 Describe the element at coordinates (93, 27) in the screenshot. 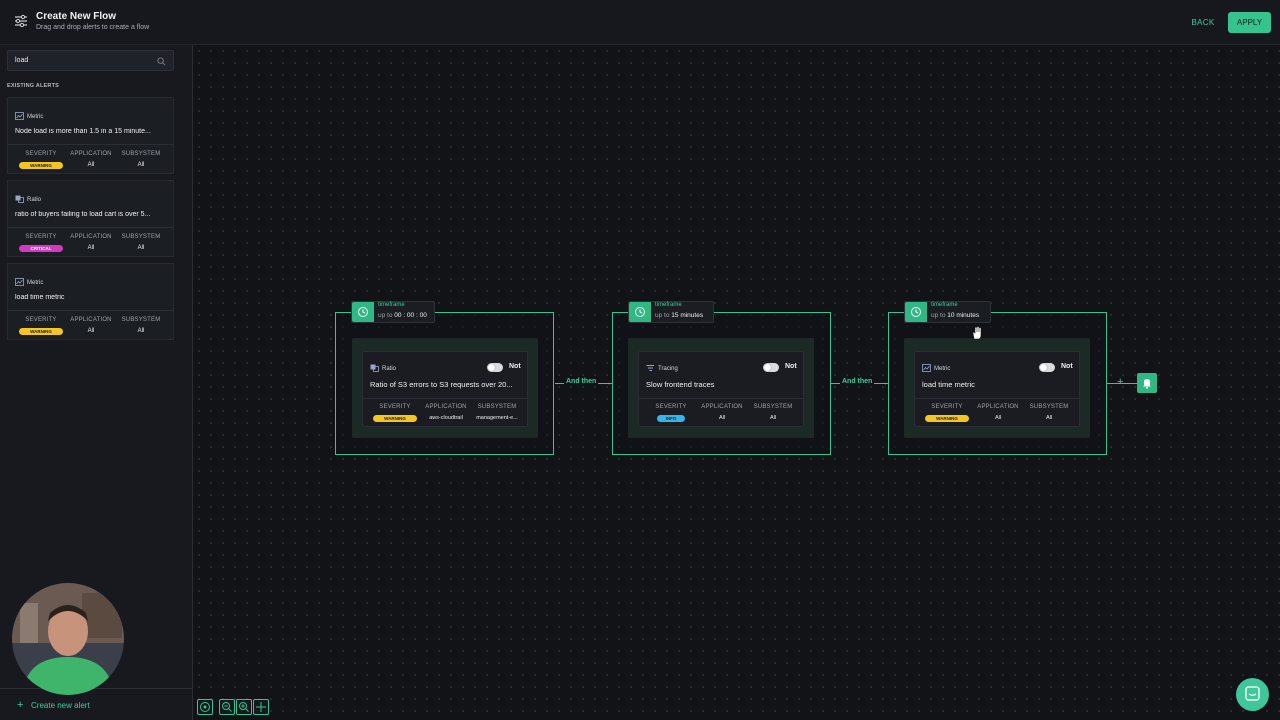

I see `page-subtitle: Drag and drop alerts to create a flow` at that location.